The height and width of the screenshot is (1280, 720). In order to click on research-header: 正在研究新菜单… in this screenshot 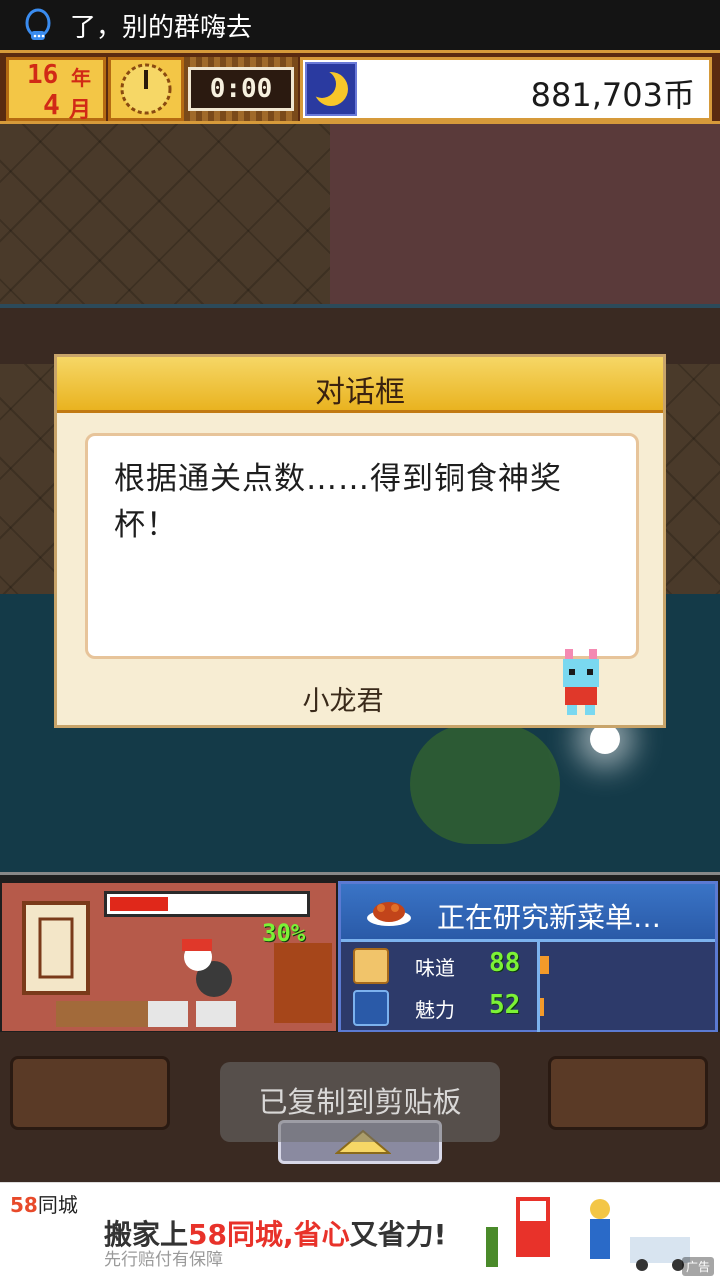, I will do `click(528, 913)`.